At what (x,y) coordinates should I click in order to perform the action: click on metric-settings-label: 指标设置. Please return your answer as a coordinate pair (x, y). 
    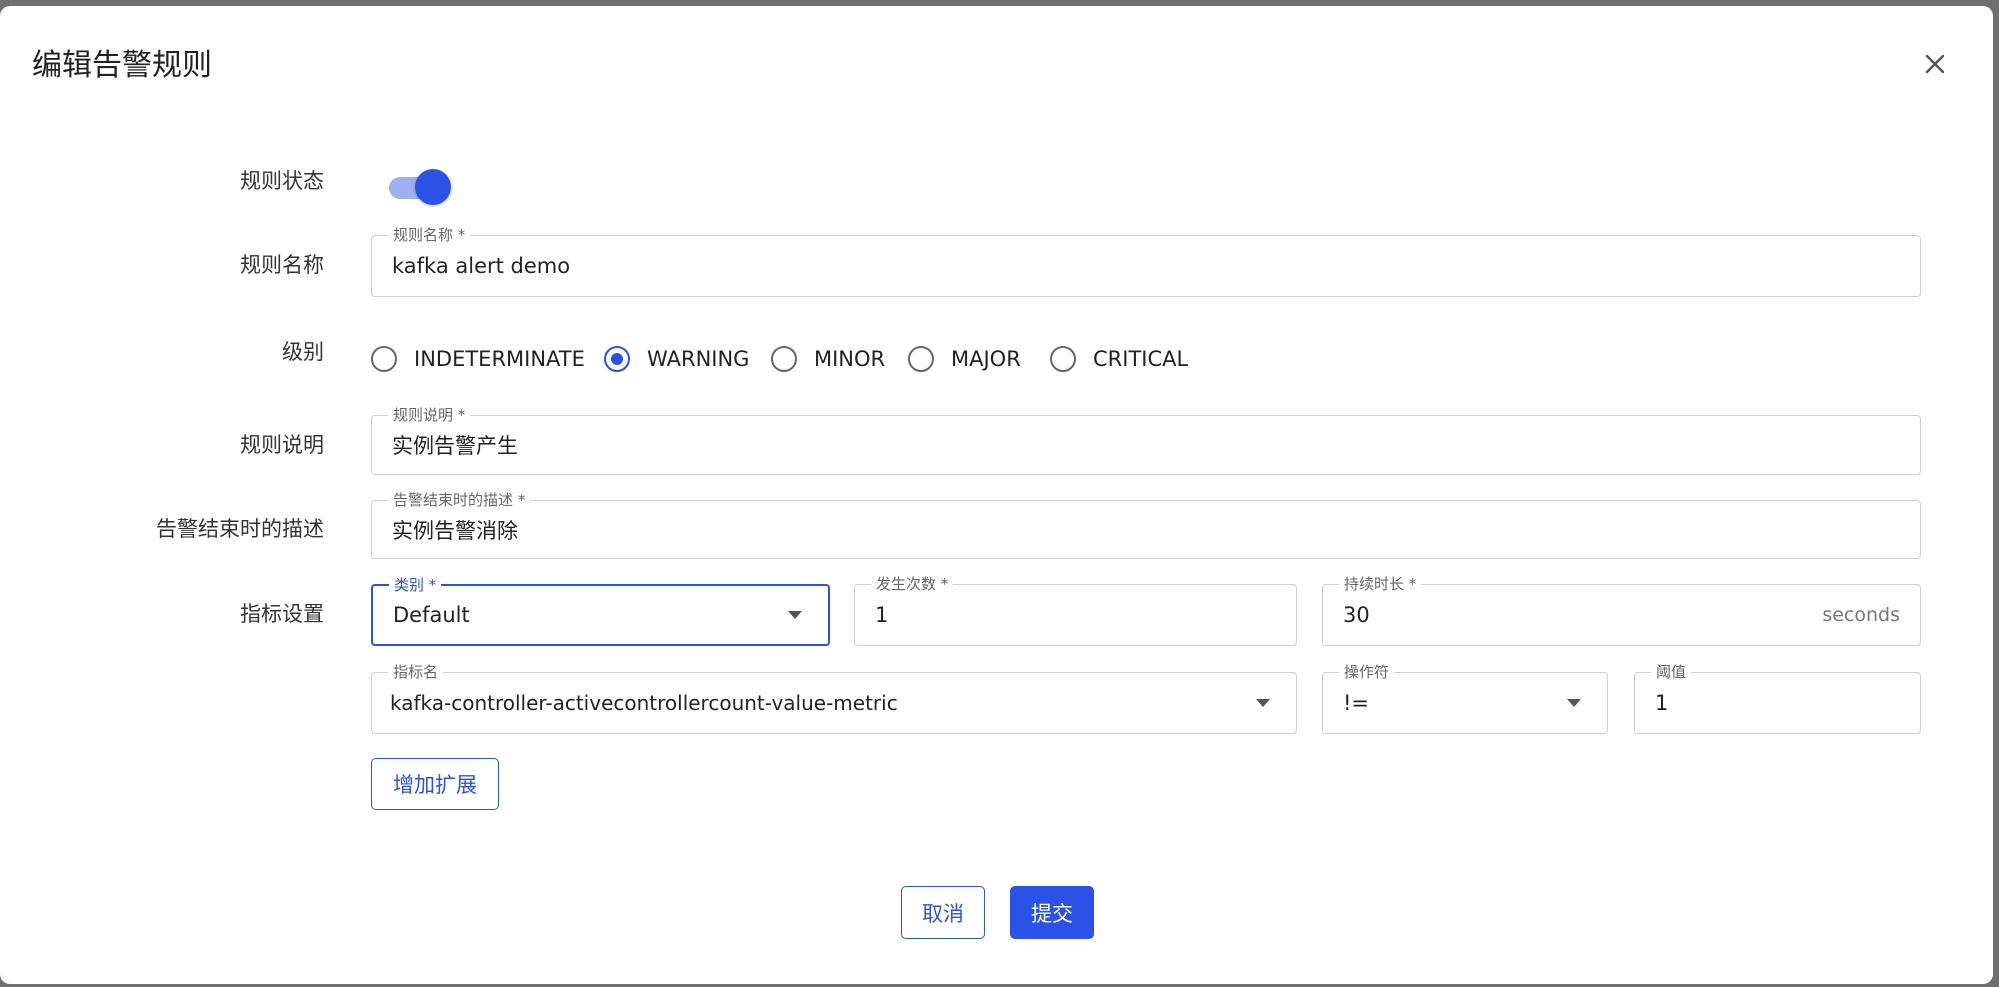
    Looking at the image, I should click on (282, 614).